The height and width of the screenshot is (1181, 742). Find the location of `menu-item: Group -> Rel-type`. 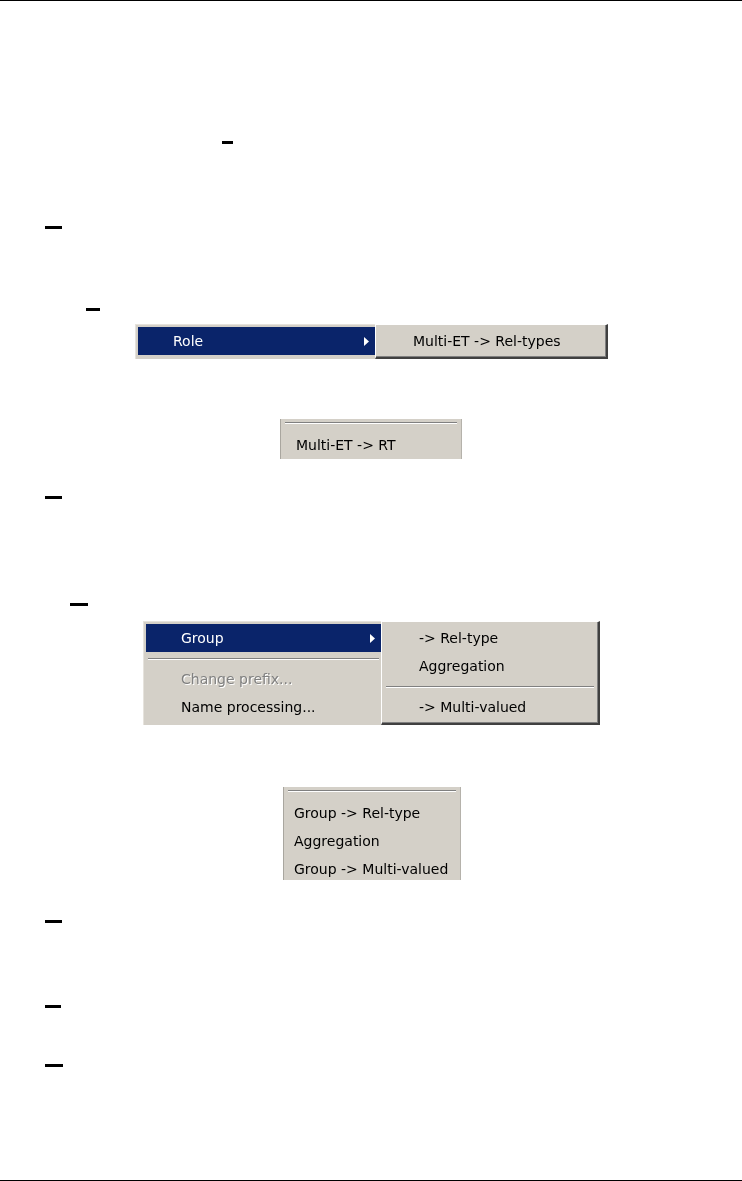

menu-item: Group -> Rel-type is located at coordinates (372, 813).